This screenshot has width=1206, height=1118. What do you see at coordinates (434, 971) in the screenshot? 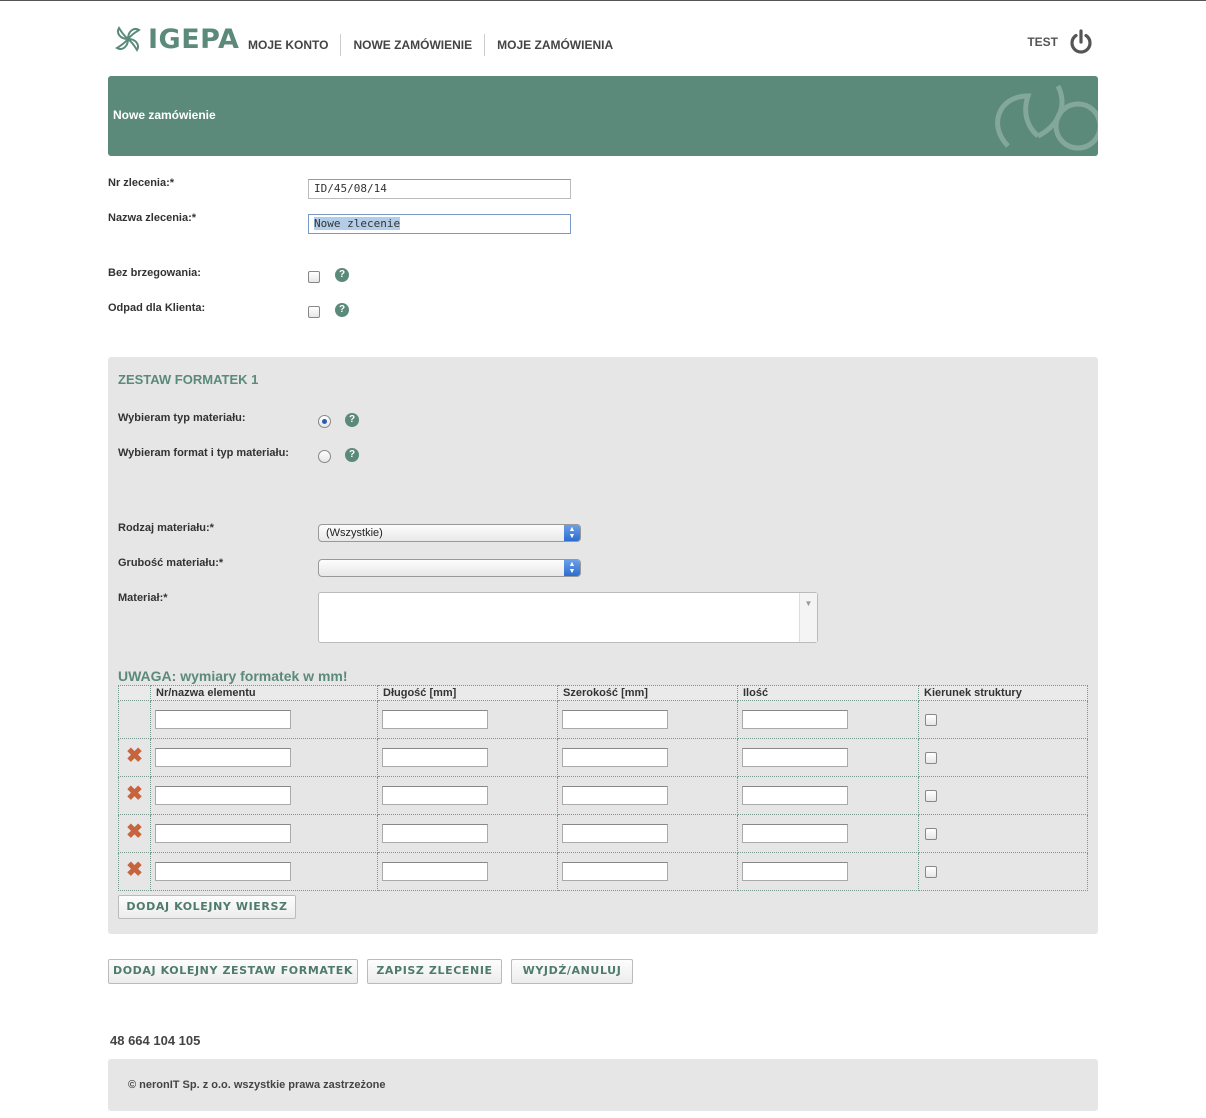
I see `save-order-button: ZAPISZ ZLECENIE` at bounding box center [434, 971].